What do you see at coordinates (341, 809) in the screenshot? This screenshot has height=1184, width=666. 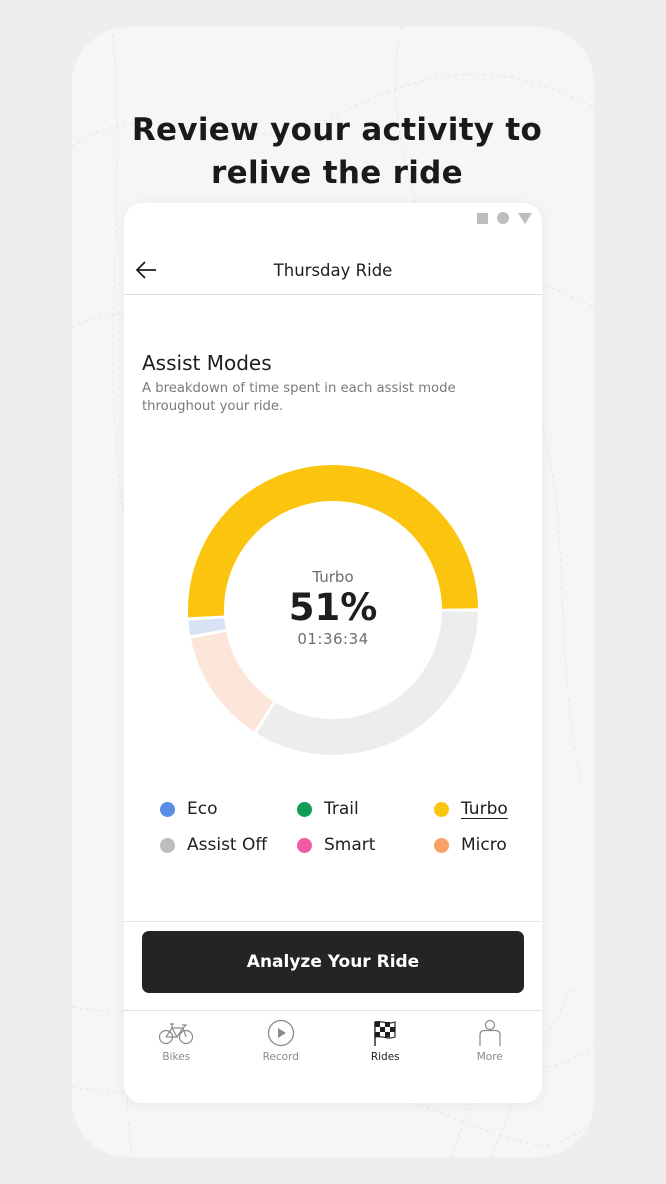 I see `legend-label: Trail` at bounding box center [341, 809].